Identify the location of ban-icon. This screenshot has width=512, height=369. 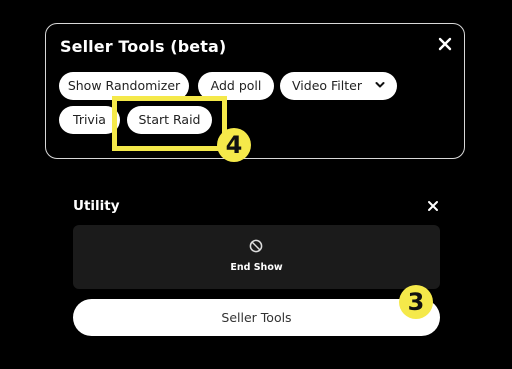
(256, 246).